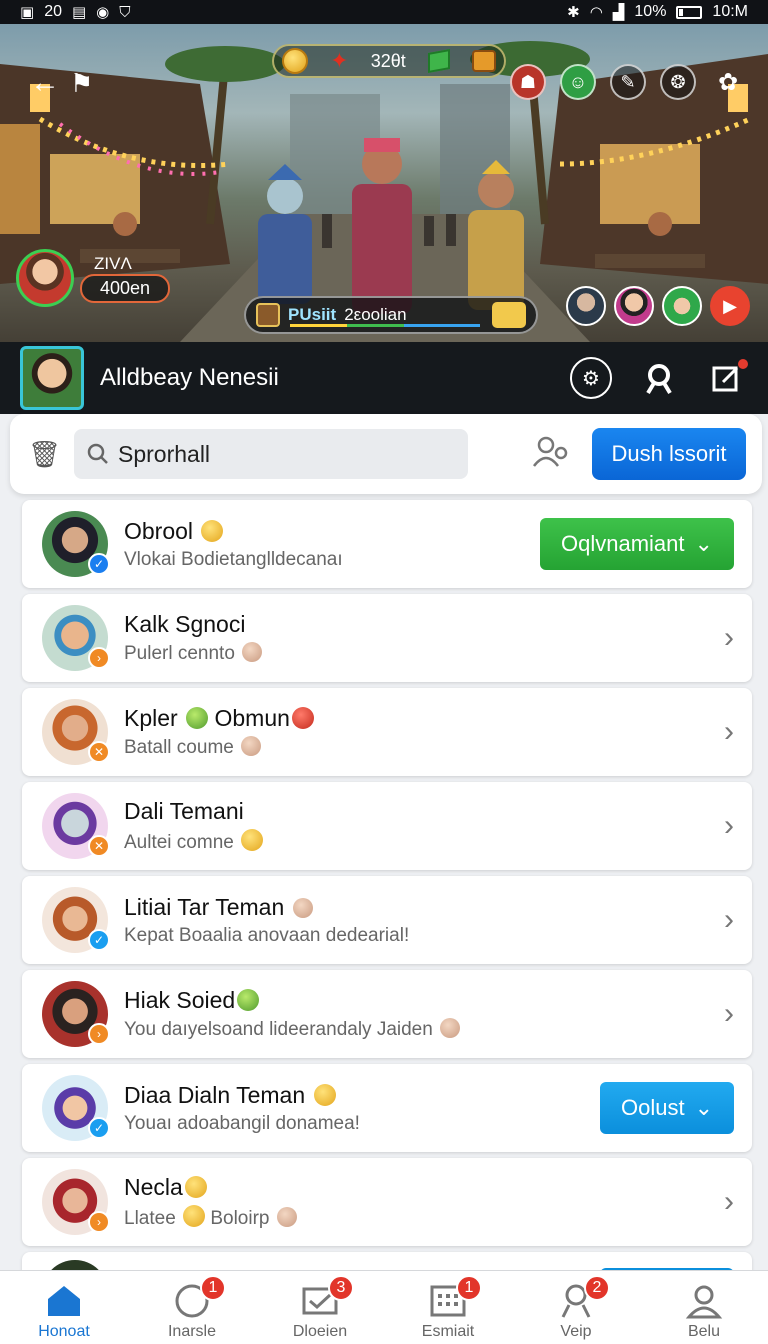  I want to click on quest-bar: PUsiit 2εoolian, so click(391, 315).